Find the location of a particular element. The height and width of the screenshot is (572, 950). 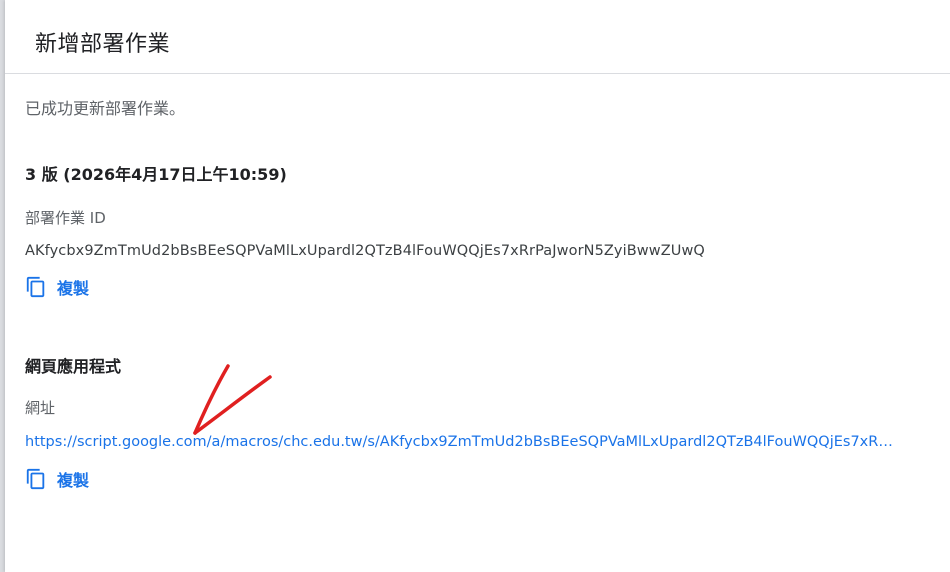

dialog-header: 新增部署作業 is located at coordinates (477, 37).